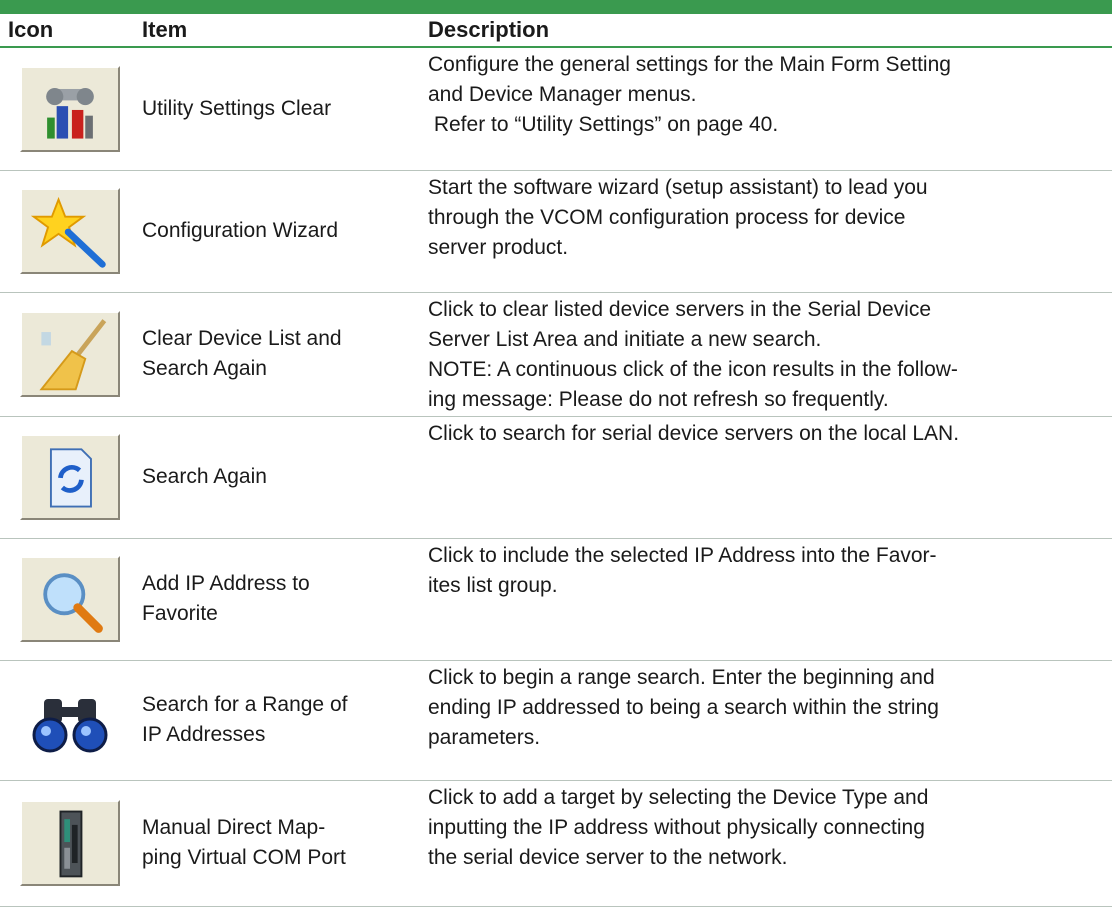 Image resolution: width=1112 pixels, height=912 pixels. Describe the element at coordinates (226, 583) in the screenshot. I see `item-label: Add IP Address to` at that location.